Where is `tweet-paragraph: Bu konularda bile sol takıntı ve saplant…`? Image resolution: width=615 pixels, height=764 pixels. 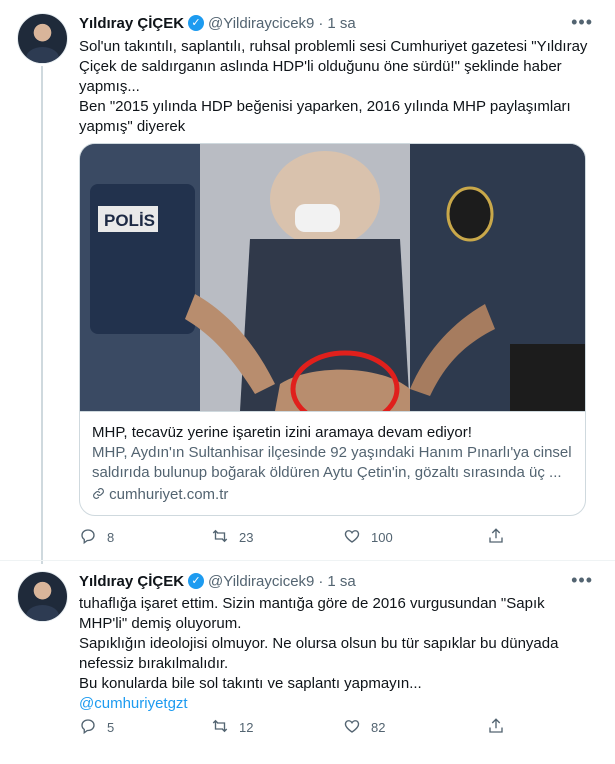
tweet-paragraph: Bu konularda bile sol takıntı ve saplant… is located at coordinates (250, 683).